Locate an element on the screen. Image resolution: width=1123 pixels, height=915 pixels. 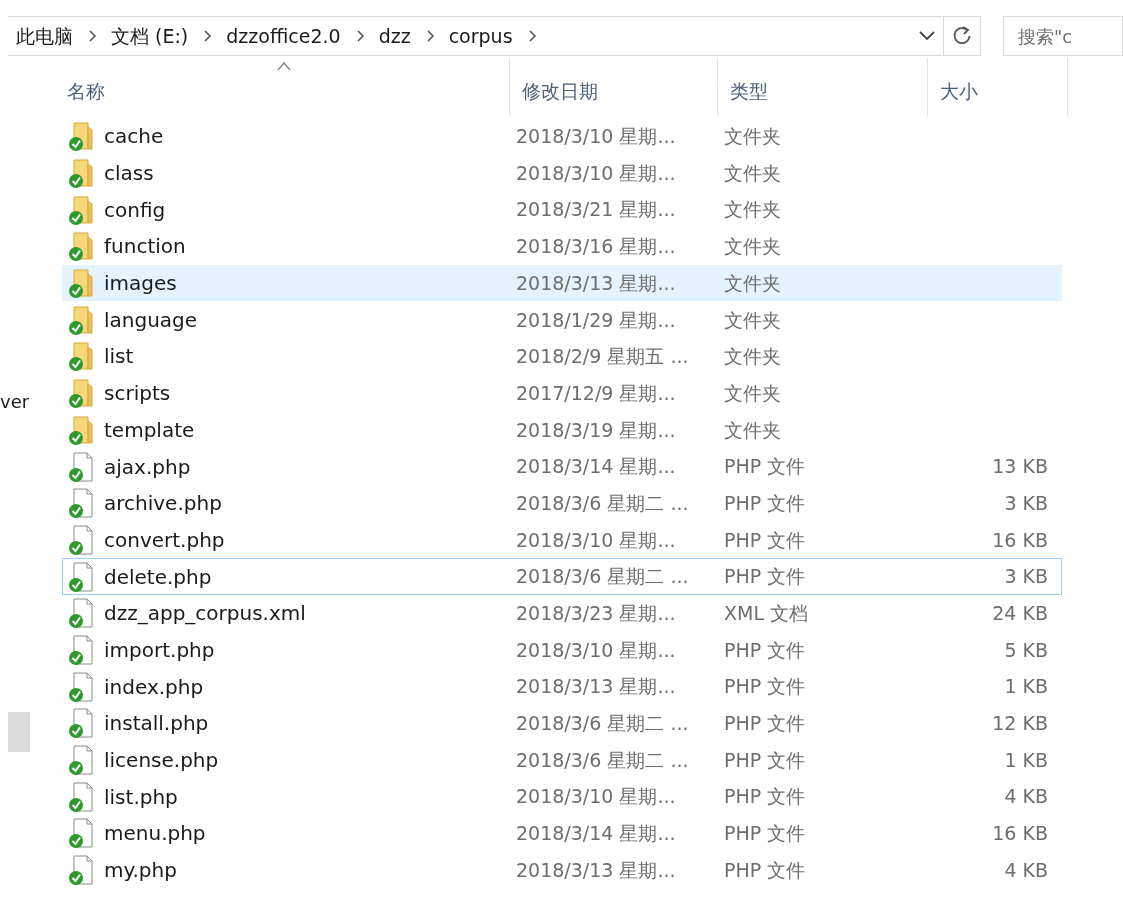
file-row: delete.php 2018/3/6 星期二 ... PHP 文件 3 KB is located at coordinates (562, 576).